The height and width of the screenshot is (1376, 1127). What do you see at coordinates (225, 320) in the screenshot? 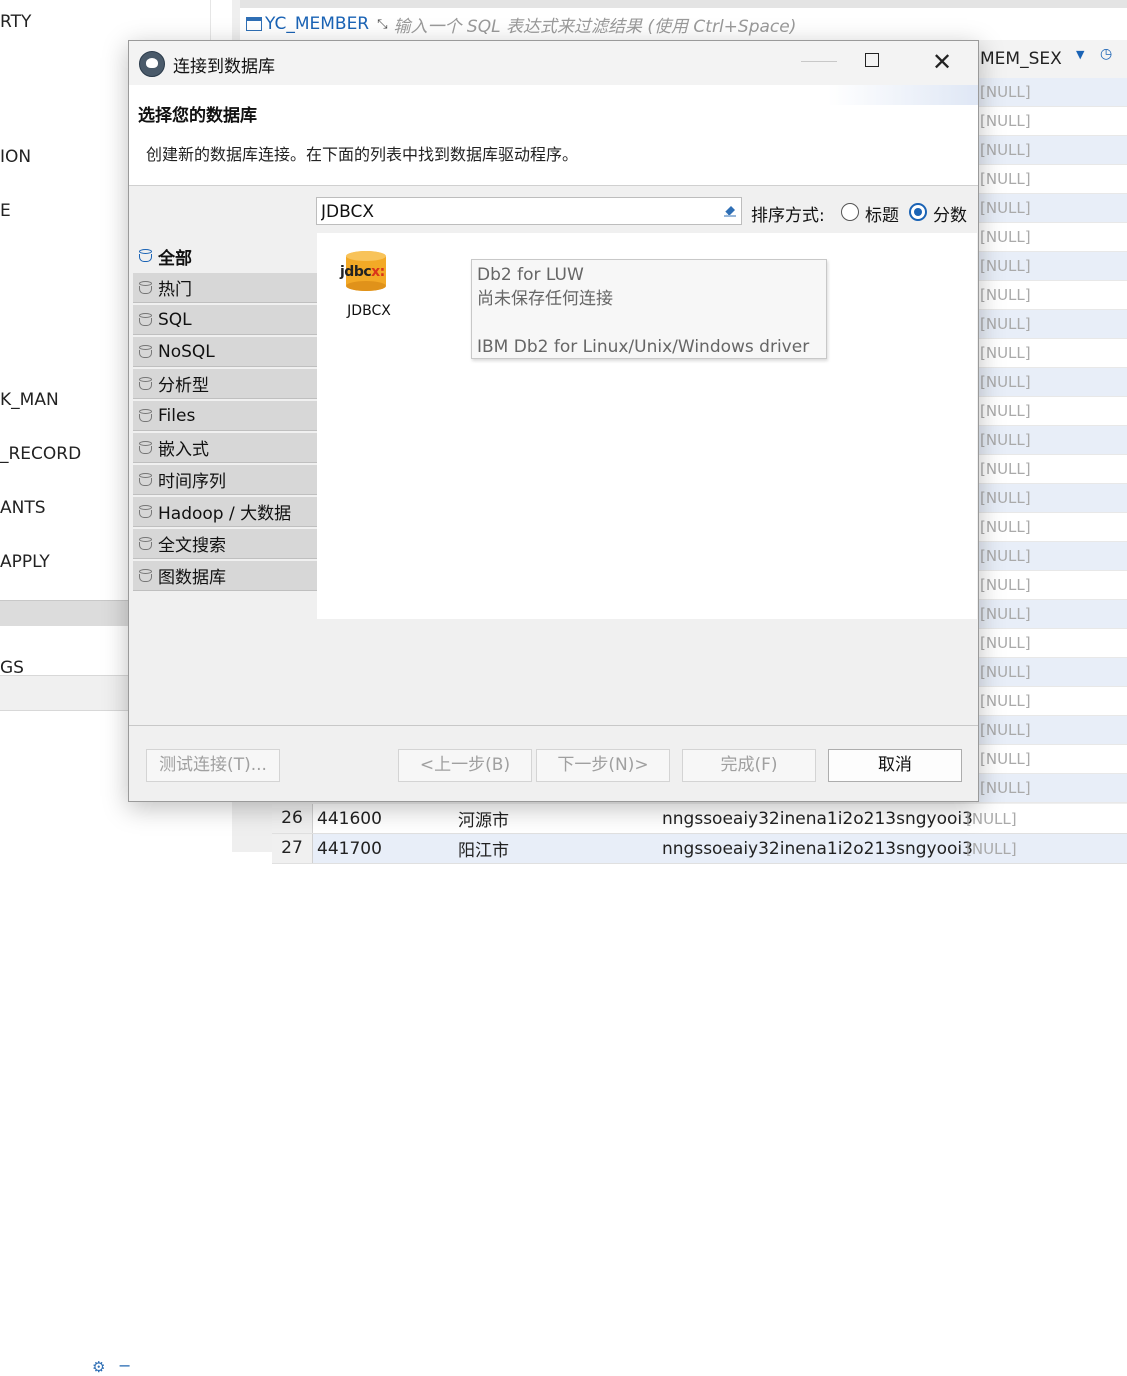
I see `category-sql: SQL` at bounding box center [225, 320].